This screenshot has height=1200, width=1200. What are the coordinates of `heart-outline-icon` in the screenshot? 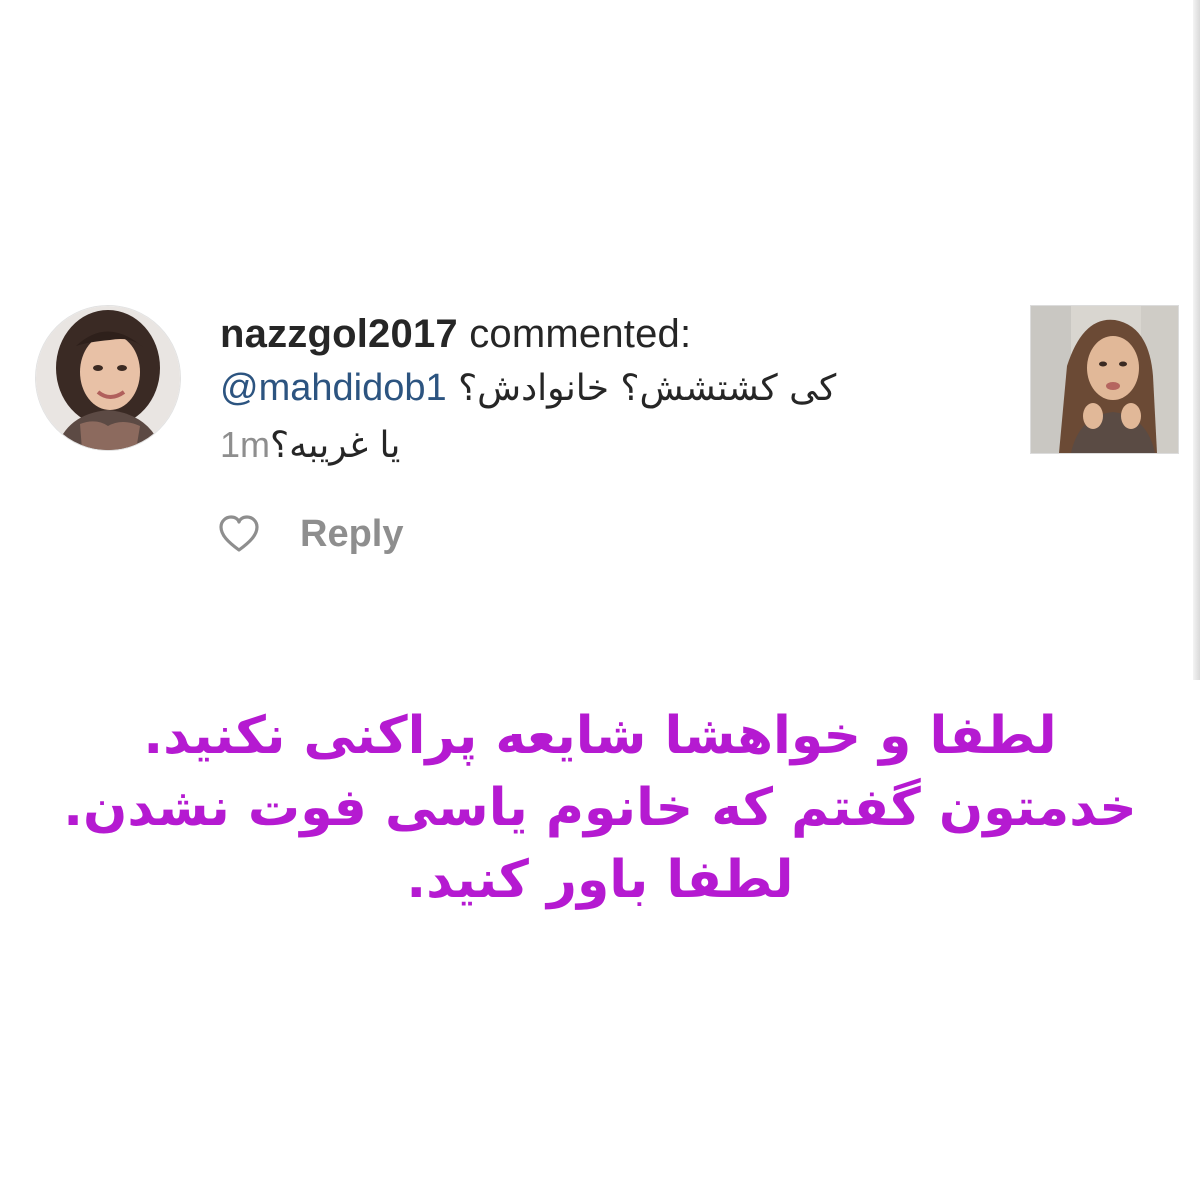 It's located at (239, 534).